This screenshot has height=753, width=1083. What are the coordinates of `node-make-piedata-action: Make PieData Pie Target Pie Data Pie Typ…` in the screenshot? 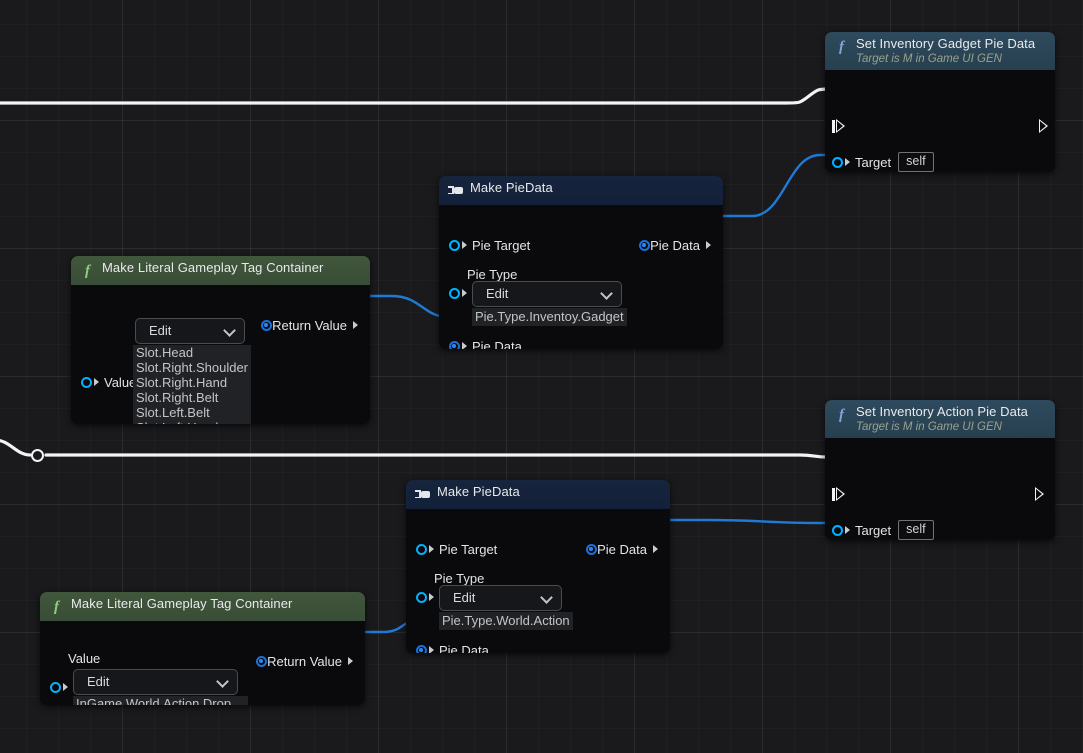 It's located at (538, 566).